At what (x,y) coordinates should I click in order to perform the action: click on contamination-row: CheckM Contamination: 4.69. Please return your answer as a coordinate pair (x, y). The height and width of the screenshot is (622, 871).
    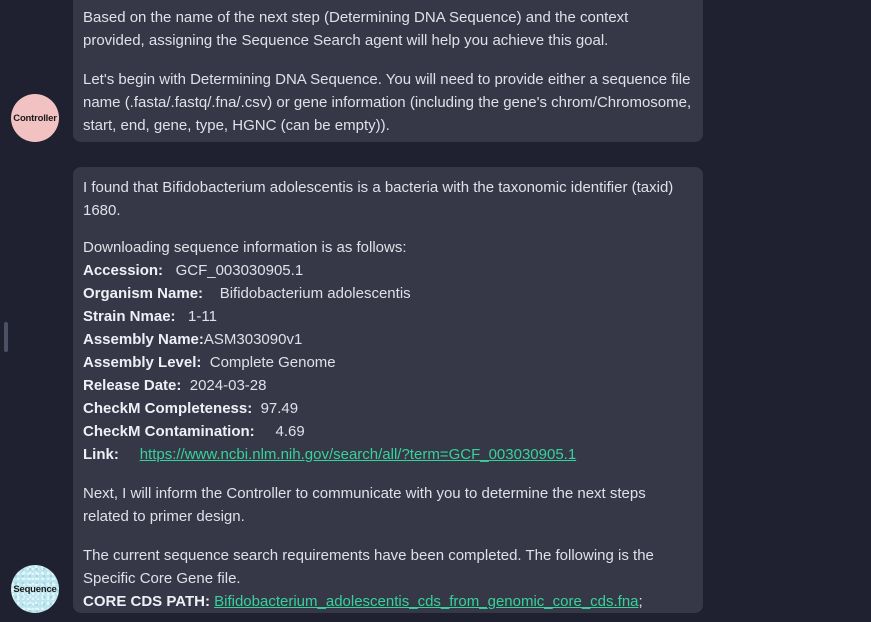
    Looking at the image, I should click on (388, 431).